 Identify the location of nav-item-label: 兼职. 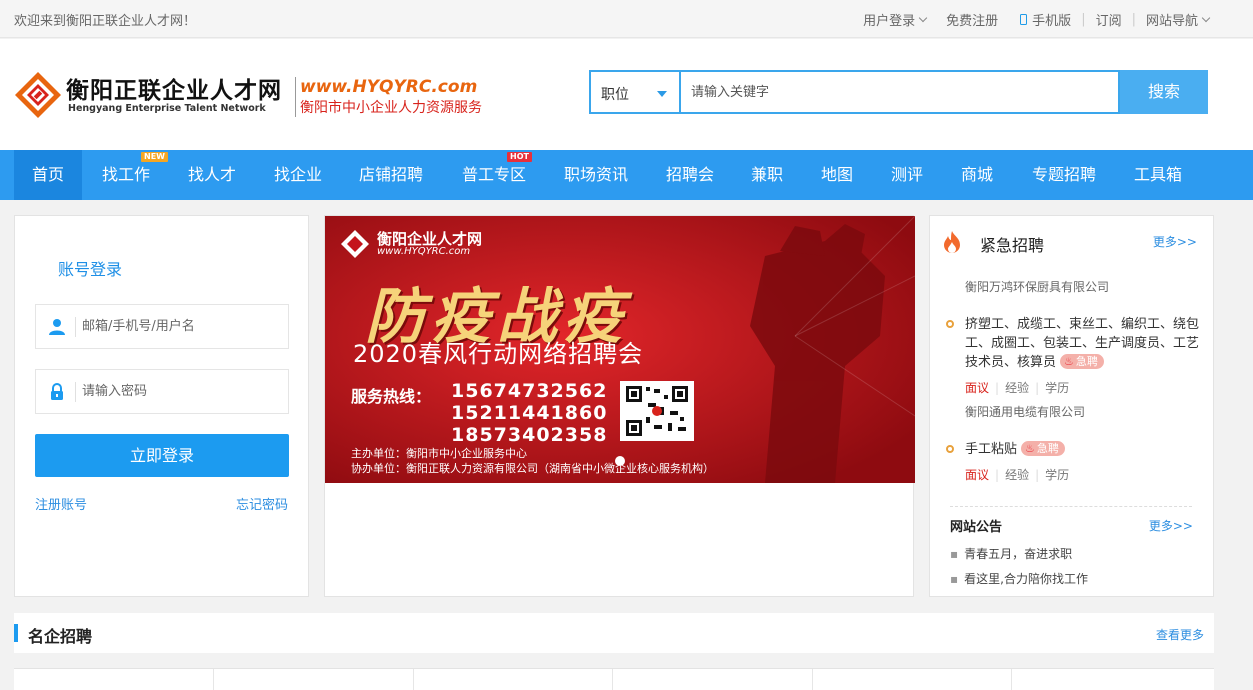
(766, 174).